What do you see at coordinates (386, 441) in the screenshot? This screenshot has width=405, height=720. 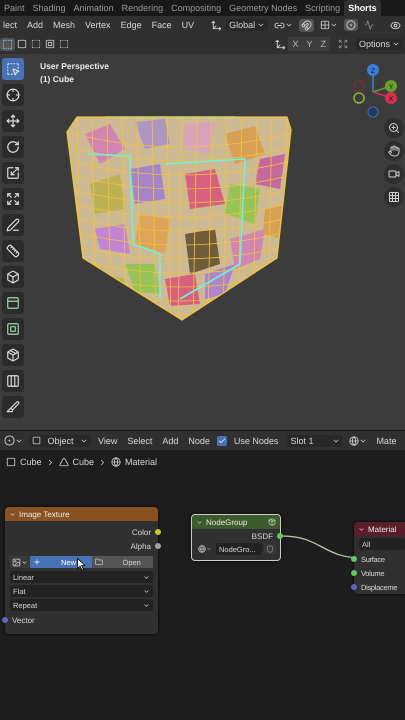 I see `material-name: Mate` at bounding box center [386, 441].